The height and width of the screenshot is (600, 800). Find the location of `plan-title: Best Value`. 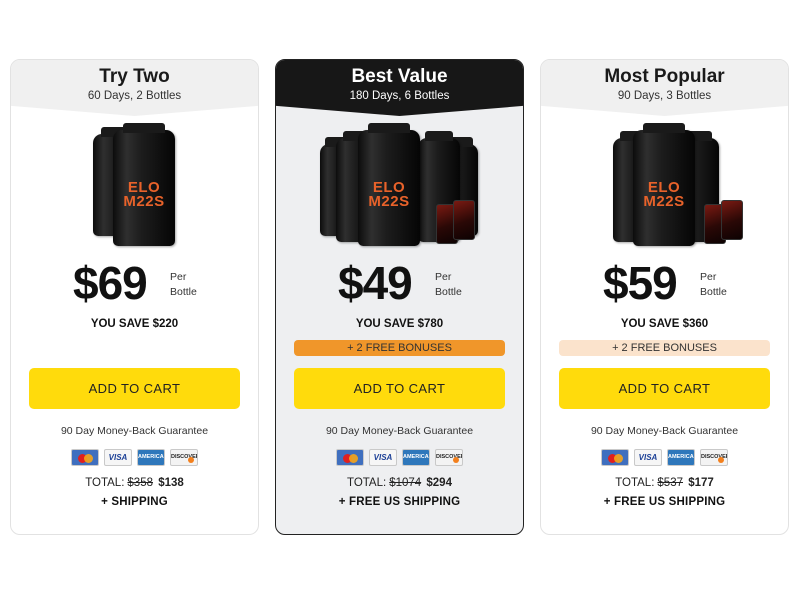

plan-title: Best Value is located at coordinates (399, 76).